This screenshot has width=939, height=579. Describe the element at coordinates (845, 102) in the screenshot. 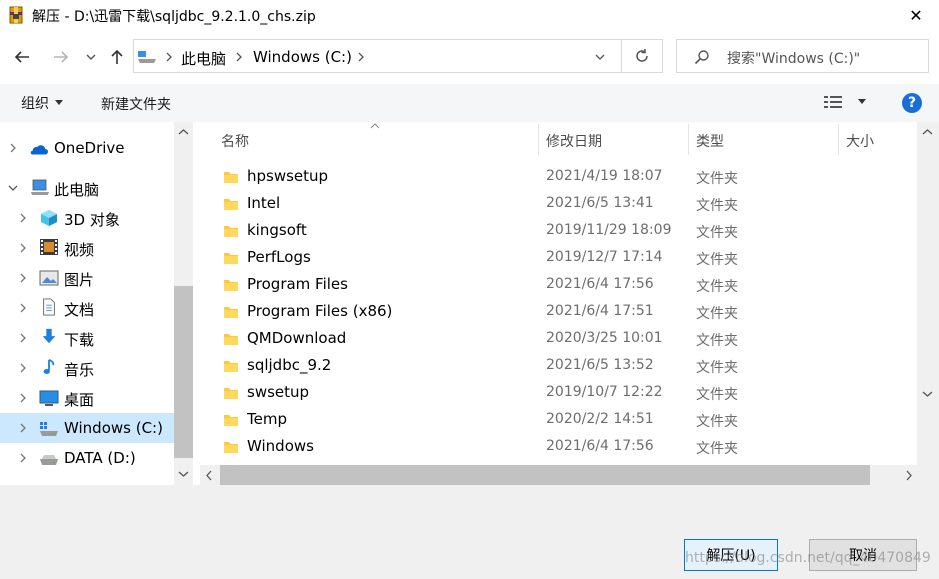

I see `view-options-button` at that location.